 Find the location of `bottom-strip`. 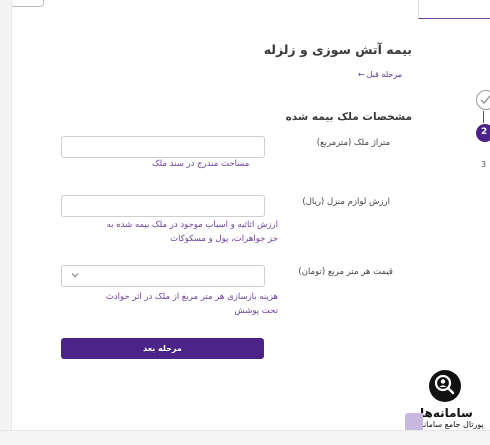

bottom-strip is located at coordinates (245, 437).